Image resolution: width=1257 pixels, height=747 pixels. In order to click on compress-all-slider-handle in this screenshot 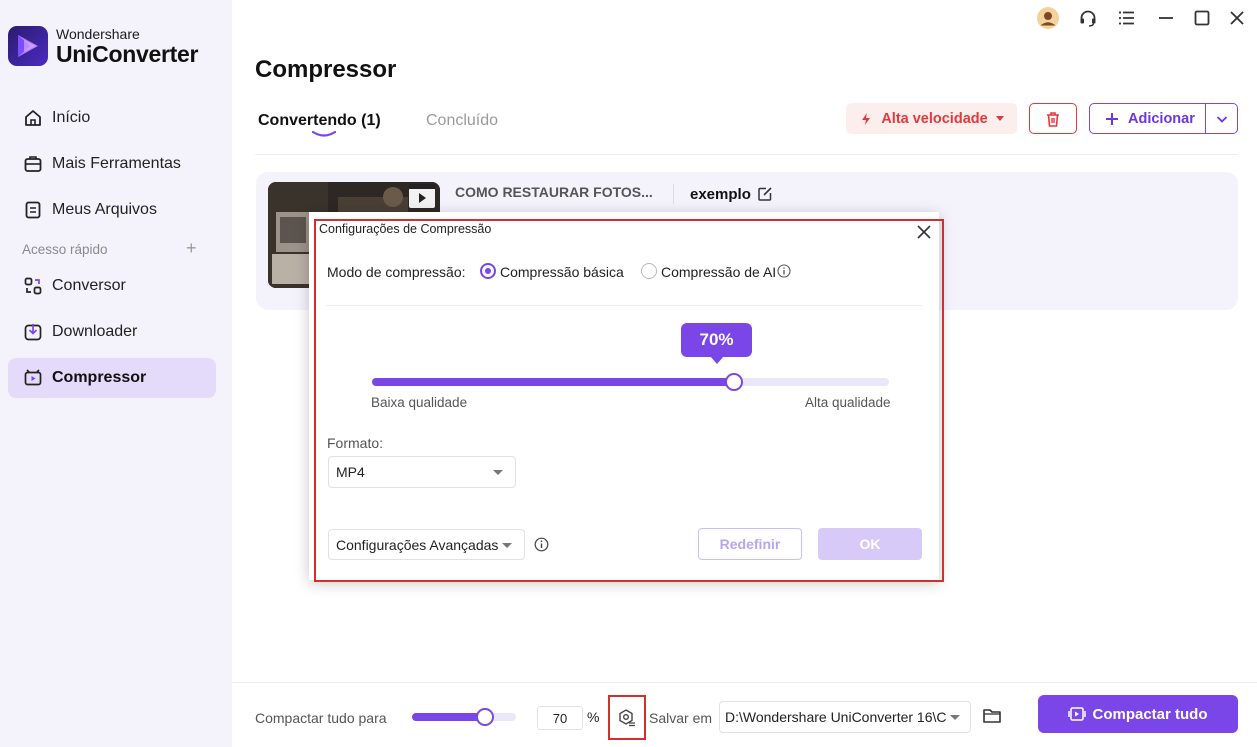, I will do `click(484, 717)`.